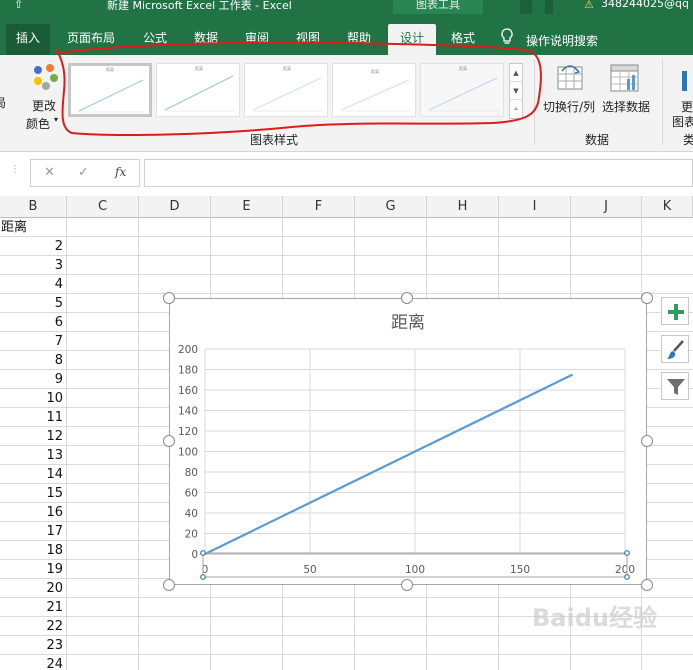 This screenshot has width=693, height=670. I want to click on y-tick-label: 180, so click(188, 371).